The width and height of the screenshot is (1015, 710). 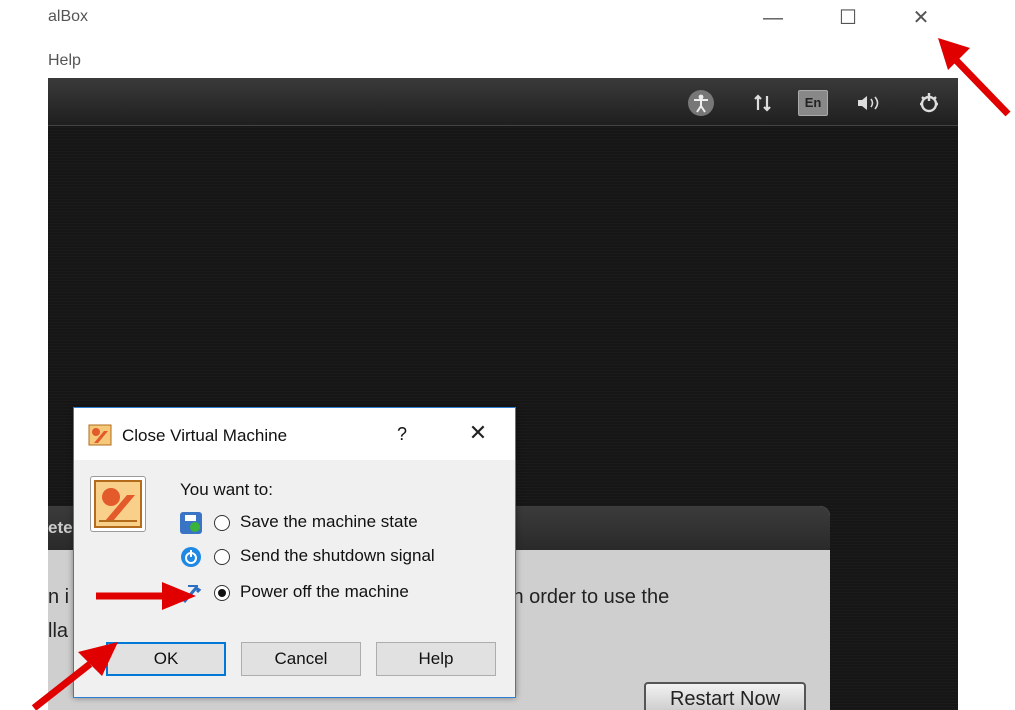 What do you see at coordinates (222, 593) in the screenshot?
I see `radio-power-off` at bounding box center [222, 593].